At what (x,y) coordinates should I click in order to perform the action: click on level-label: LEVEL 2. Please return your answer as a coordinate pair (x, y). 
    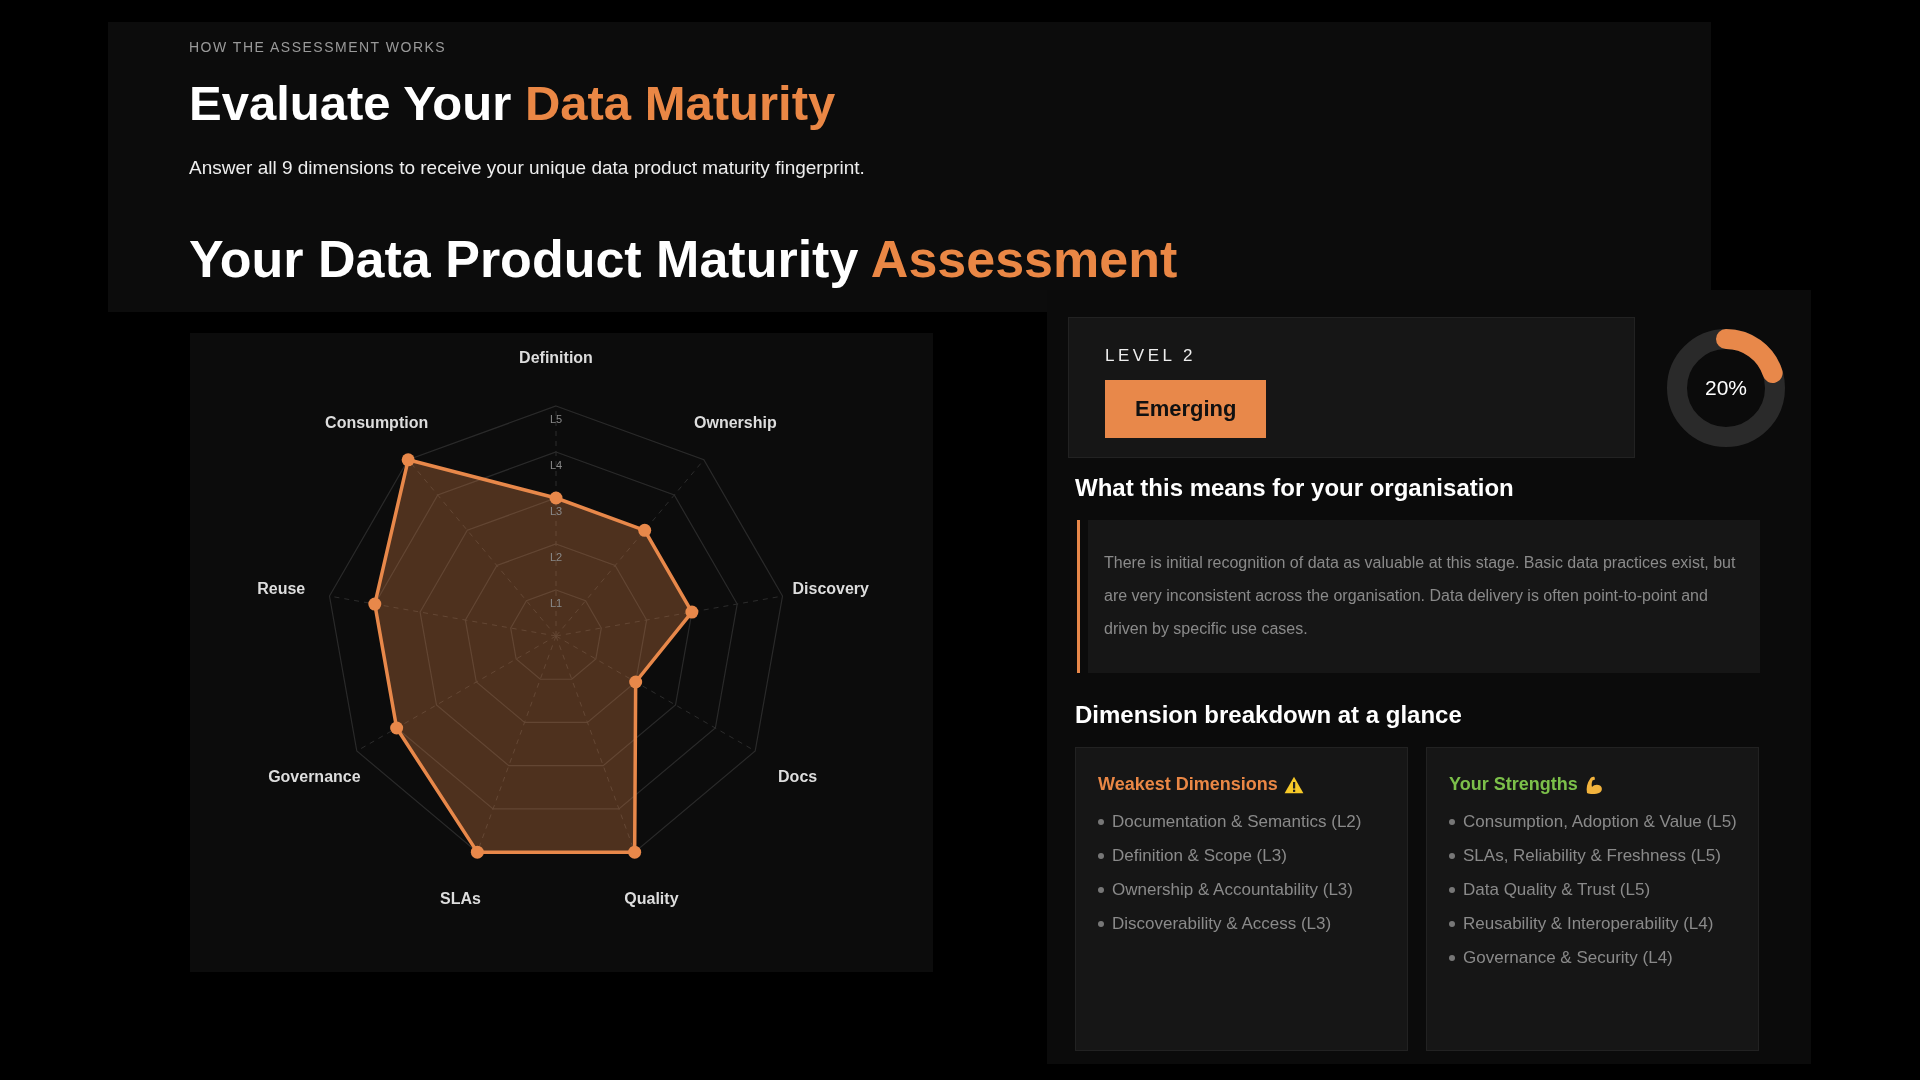
    Looking at the image, I should click on (1151, 356).